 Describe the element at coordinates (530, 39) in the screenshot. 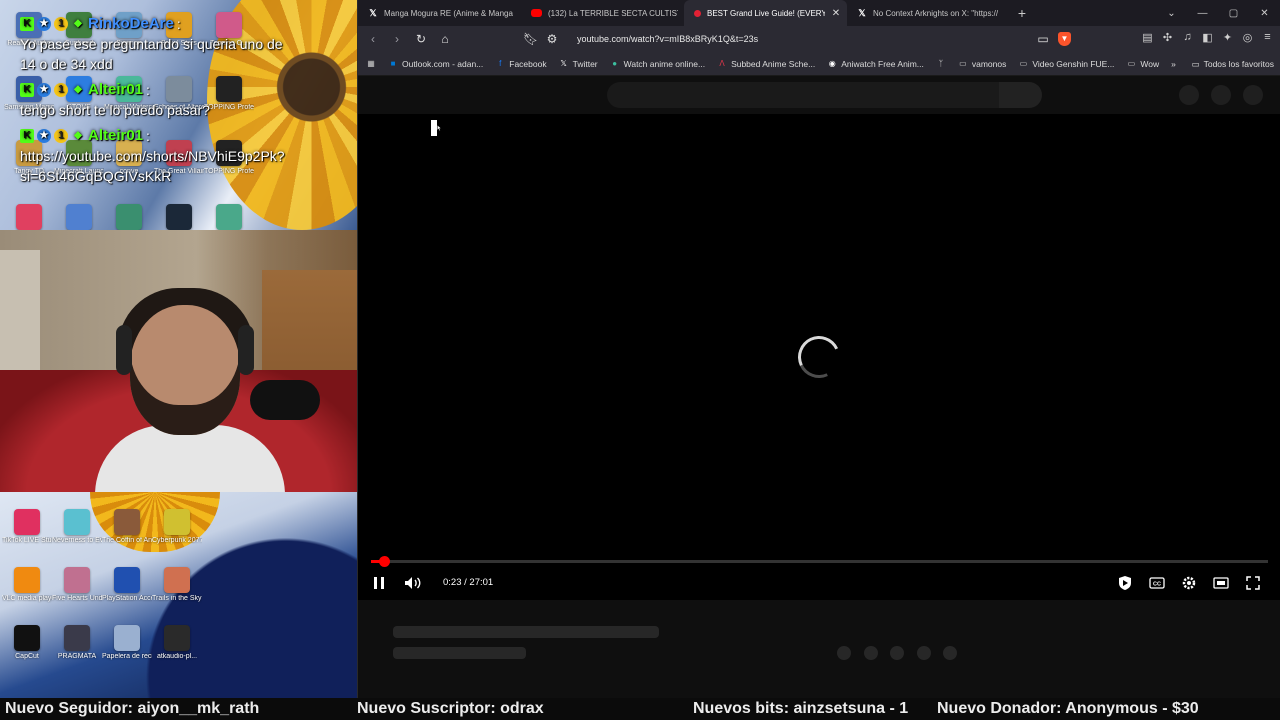

I see `bookmark-icon: 🔖︎` at that location.